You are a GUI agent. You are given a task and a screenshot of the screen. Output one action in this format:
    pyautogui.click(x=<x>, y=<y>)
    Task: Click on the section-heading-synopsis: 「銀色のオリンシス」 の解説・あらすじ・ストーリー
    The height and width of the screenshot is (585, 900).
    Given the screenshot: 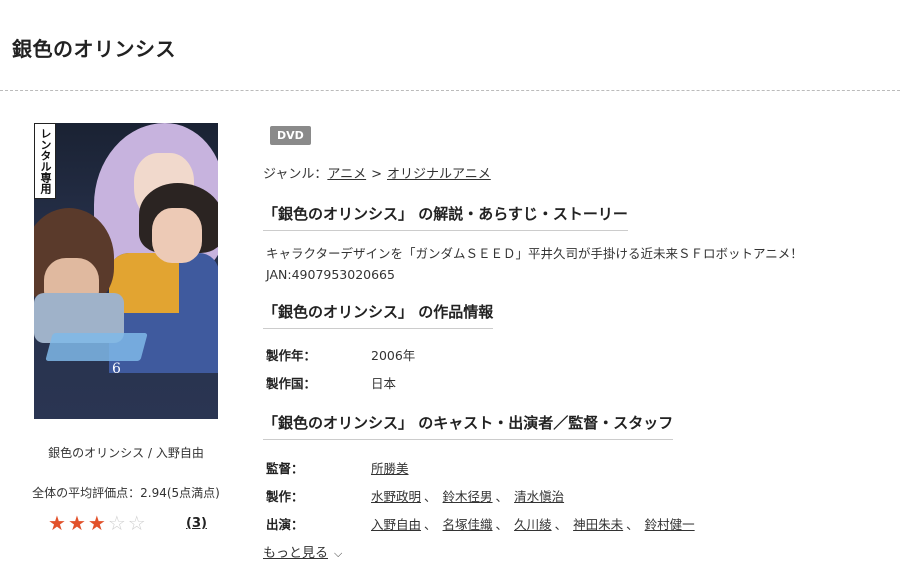 What is the action you would take?
    pyautogui.click(x=445, y=217)
    